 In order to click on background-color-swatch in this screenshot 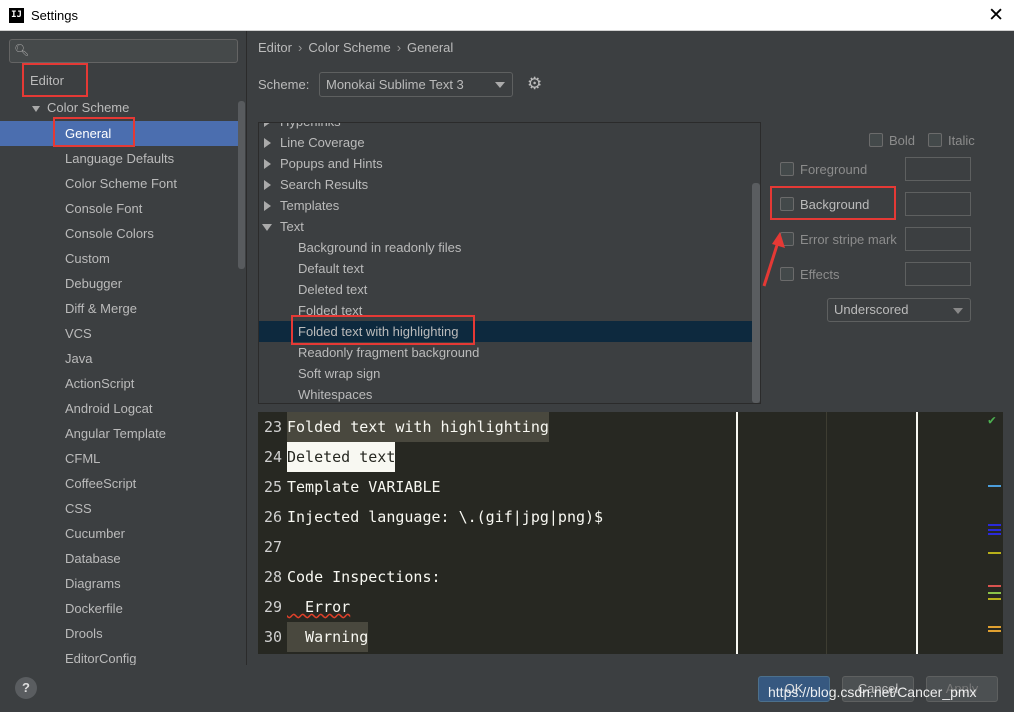, I will do `click(938, 204)`.